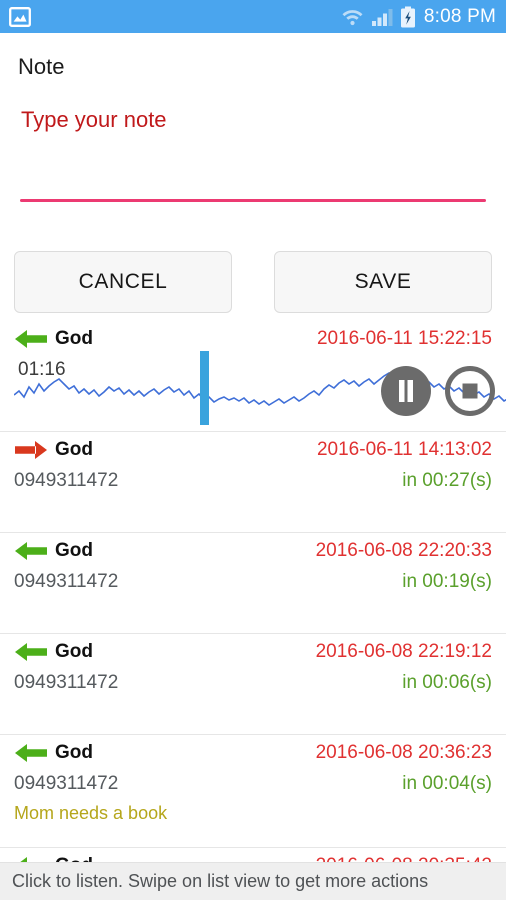 Image resolution: width=506 pixels, height=900 pixels. Describe the element at coordinates (404, 449) in the screenshot. I see `call-timestamp: 2016-06-11 14:13:02` at that location.